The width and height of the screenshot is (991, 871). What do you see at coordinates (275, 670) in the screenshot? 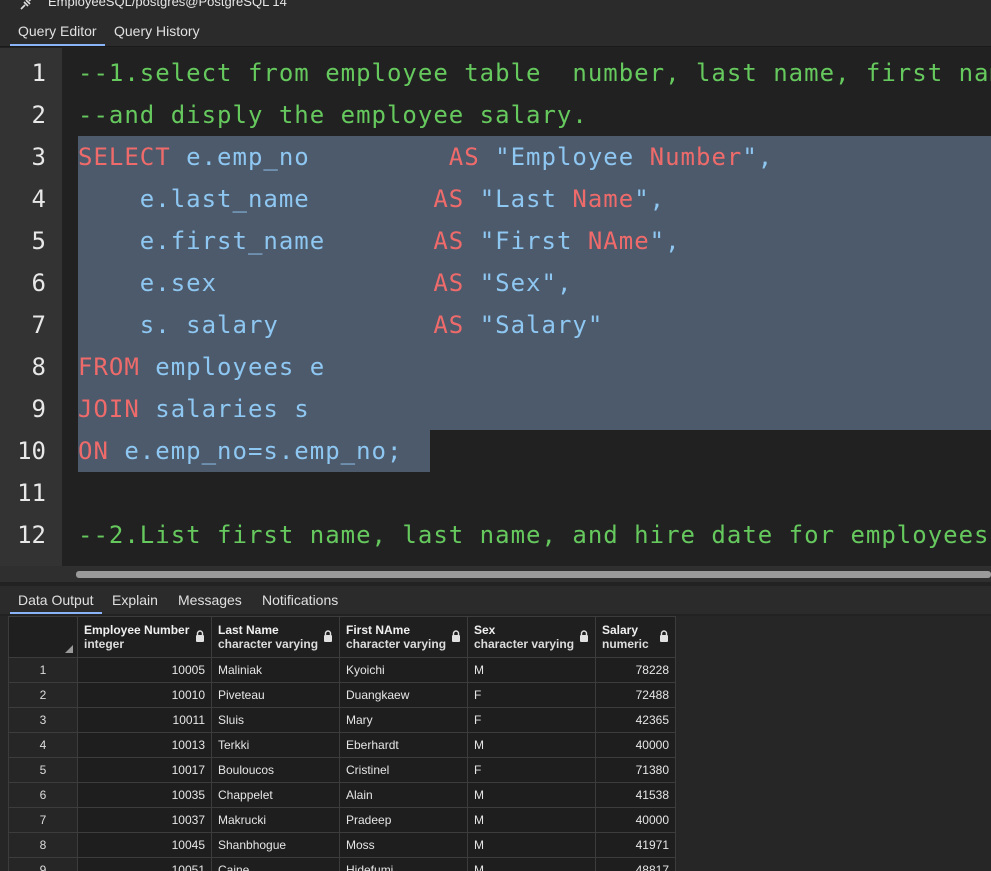
I see `table-cell: Maliniak` at bounding box center [275, 670].